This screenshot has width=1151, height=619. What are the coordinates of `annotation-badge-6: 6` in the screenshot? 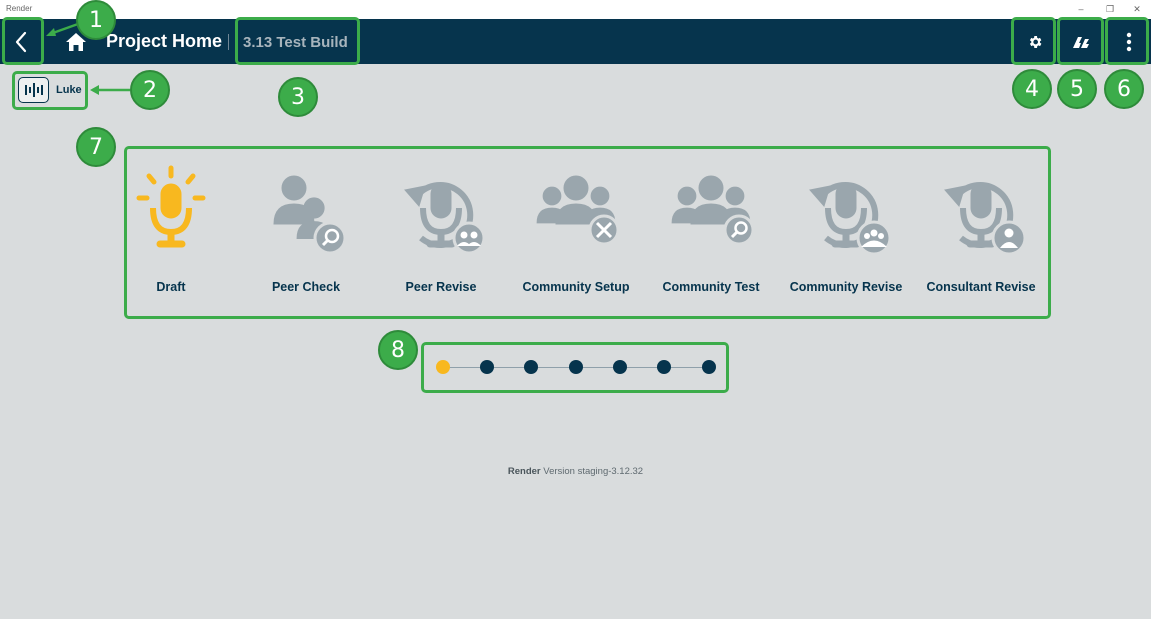 It's located at (1124, 89).